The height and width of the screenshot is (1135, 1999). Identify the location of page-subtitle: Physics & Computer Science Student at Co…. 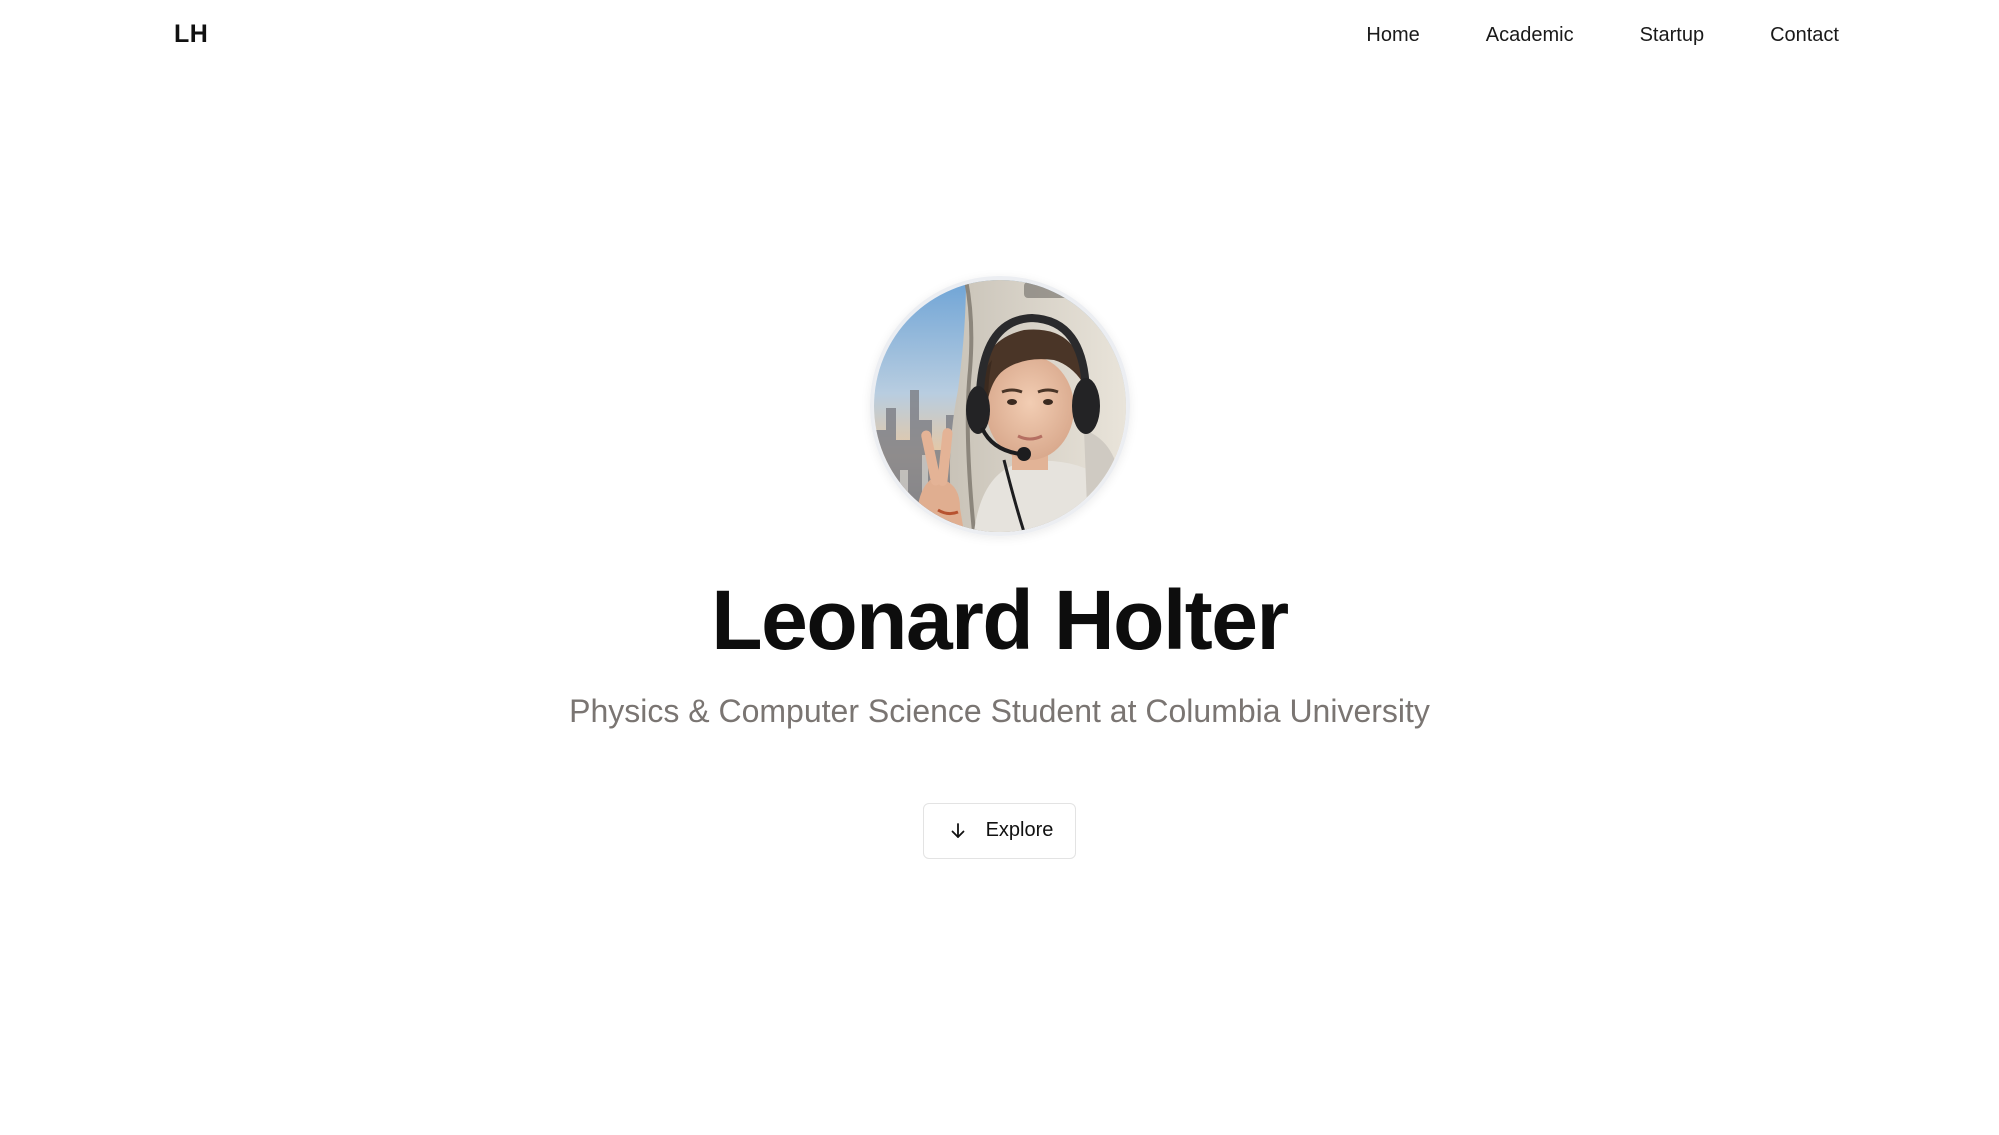
(999, 711).